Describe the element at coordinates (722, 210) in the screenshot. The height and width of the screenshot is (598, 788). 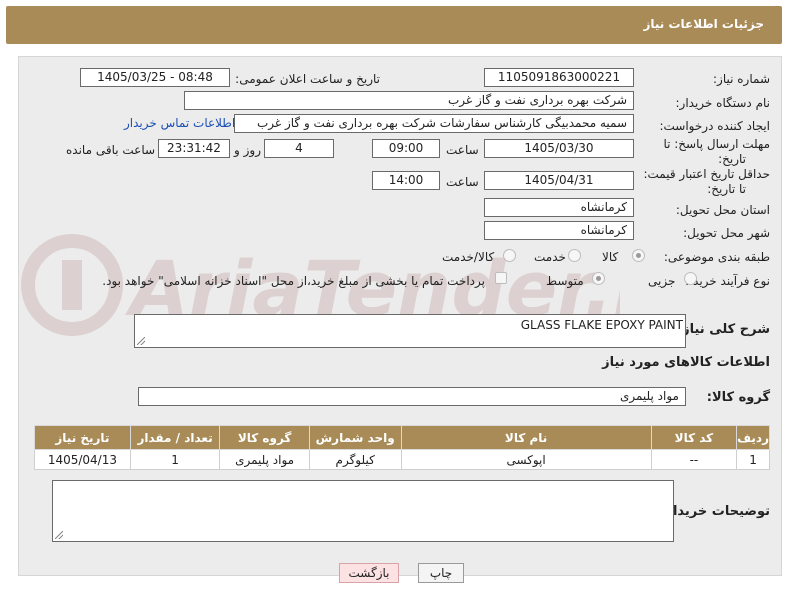
I see `province-label: استان محل تحویل:` at that location.